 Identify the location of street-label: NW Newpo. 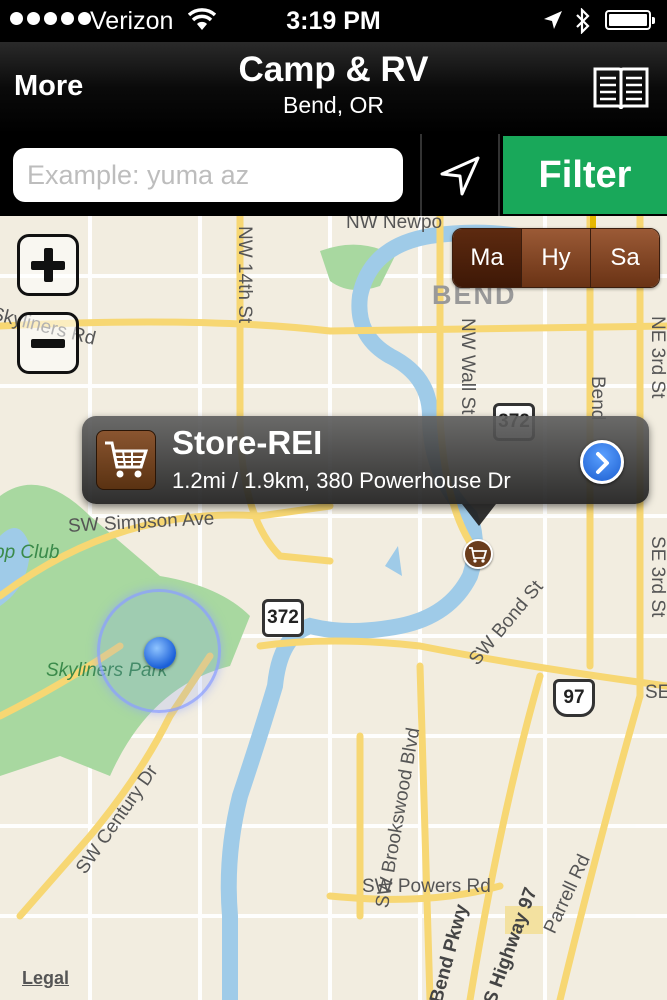
(394, 224).